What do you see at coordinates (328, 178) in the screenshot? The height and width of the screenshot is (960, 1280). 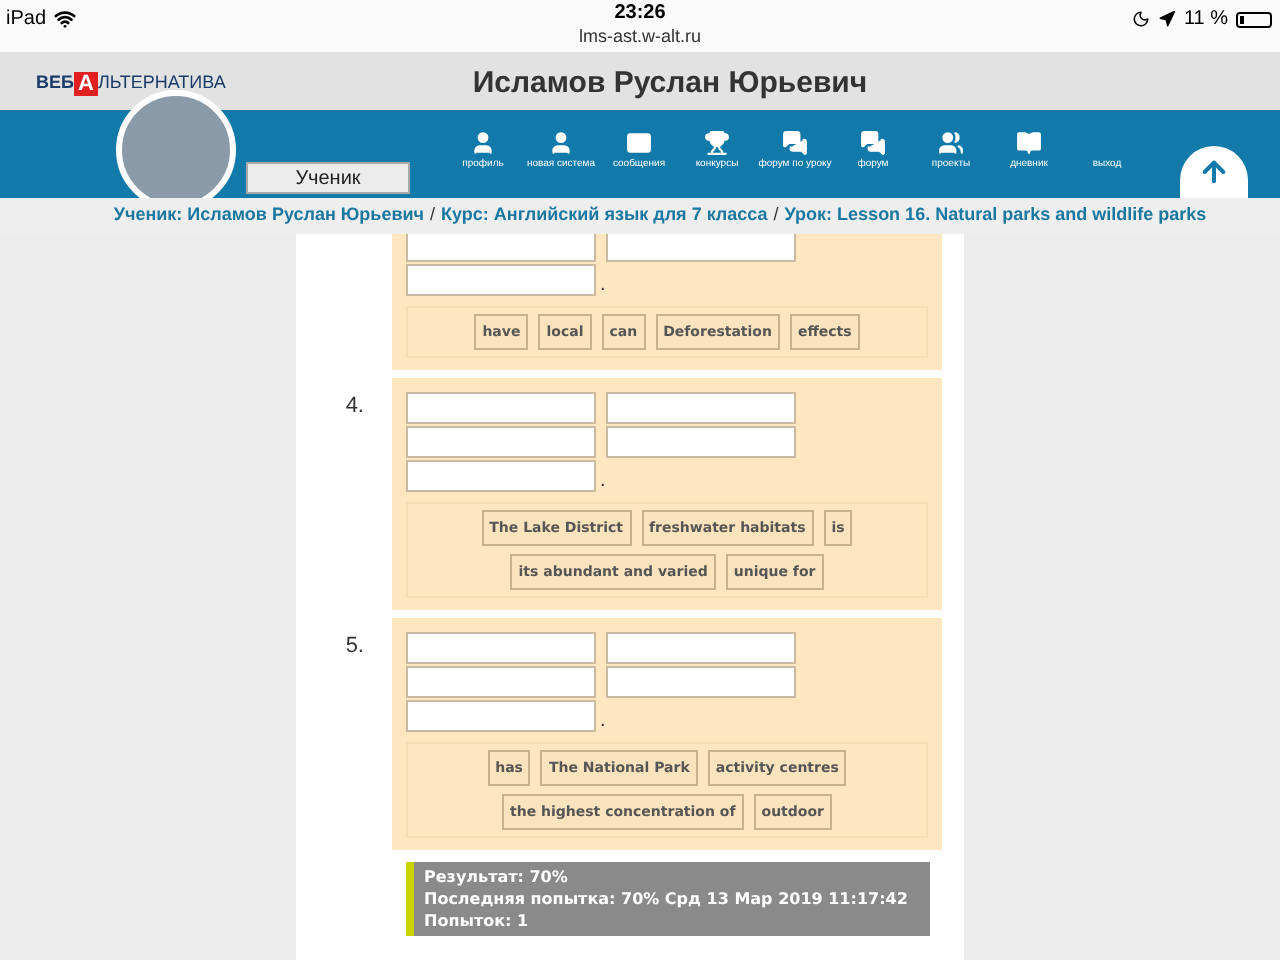 I see `role-label: Ученик` at bounding box center [328, 178].